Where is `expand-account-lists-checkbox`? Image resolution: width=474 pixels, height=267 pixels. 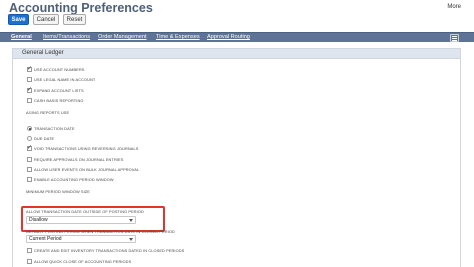
expand-account-lists-checkbox is located at coordinates (29, 89).